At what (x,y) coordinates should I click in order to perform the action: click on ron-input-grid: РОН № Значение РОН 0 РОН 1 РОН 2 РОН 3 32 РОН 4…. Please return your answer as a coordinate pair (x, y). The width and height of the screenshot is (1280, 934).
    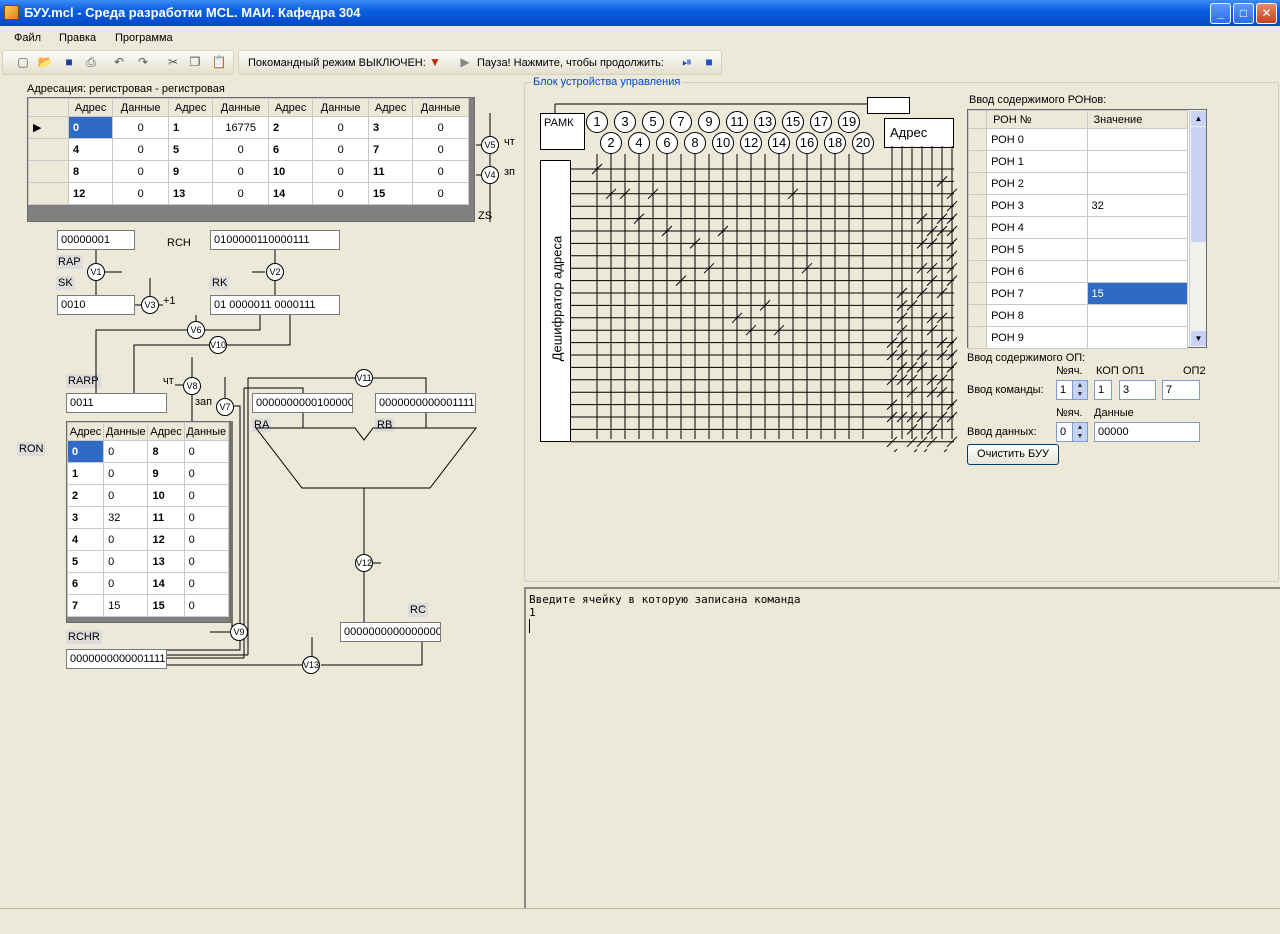
    Looking at the image, I should click on (1087, 228).